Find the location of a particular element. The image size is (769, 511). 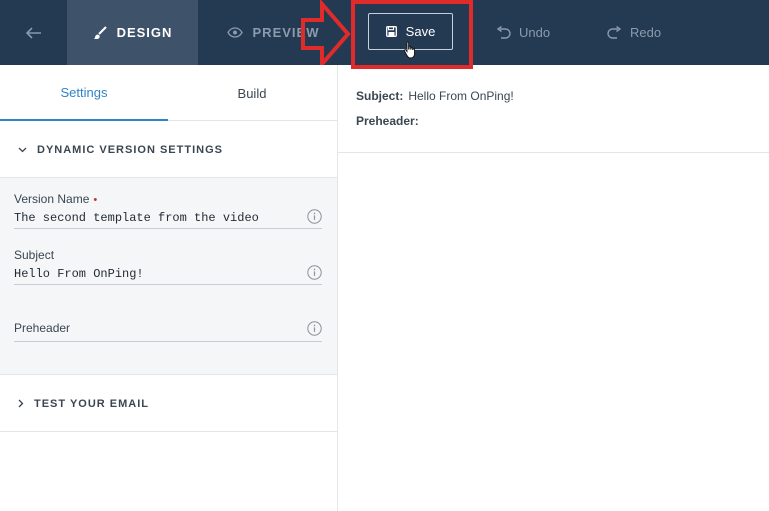

dynamic-version-settings-header: DYNAMIC VERSION SETTINGS is located at coordinates (168, 150).